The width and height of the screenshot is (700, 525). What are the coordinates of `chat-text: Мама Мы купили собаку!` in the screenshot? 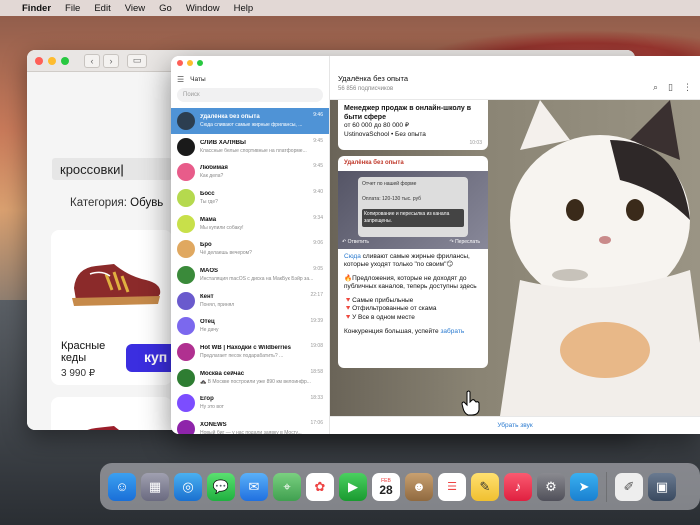 It's located at (264, 224).